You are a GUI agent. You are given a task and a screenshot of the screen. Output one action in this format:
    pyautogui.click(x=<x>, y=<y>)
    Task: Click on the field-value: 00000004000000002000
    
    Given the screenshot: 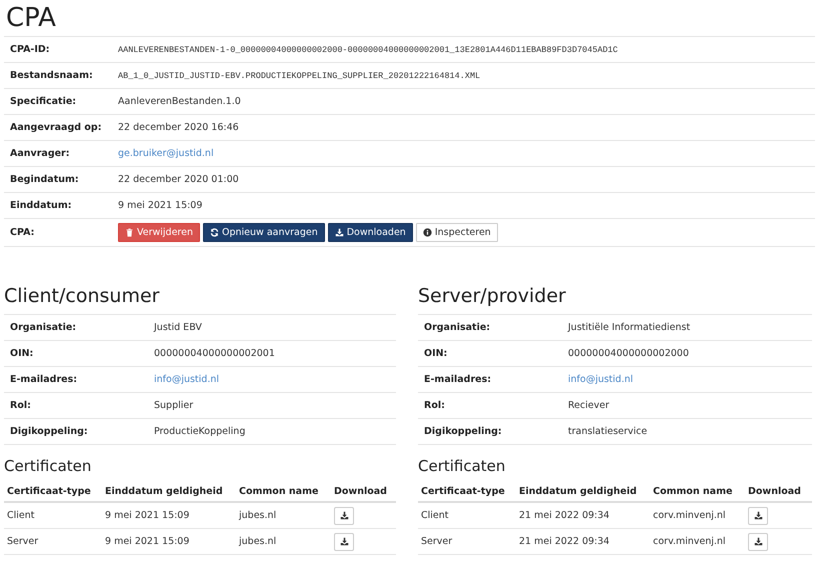 What is the action you would take?
    pyautogui.click(x=629, y=353)
    